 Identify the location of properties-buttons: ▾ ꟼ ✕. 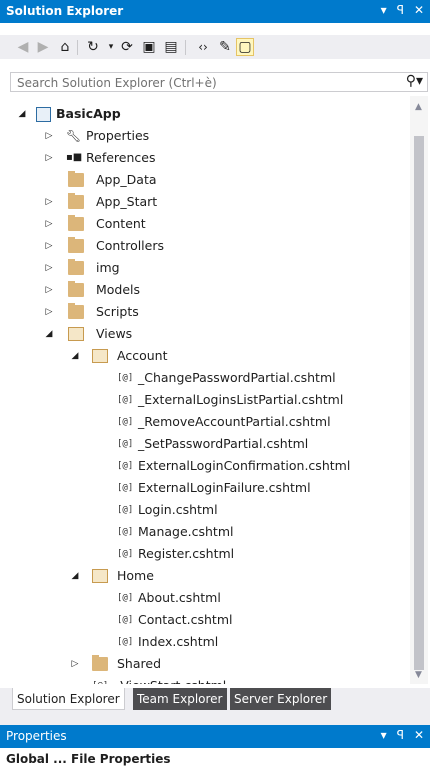
(402, 735).